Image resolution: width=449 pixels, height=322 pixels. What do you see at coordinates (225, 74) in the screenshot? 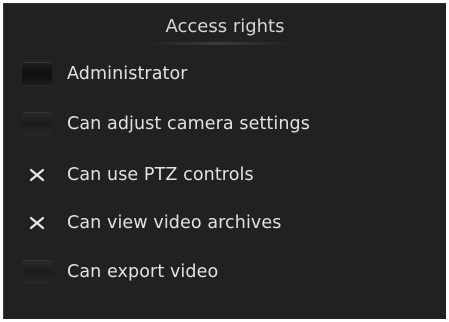
I see `right-item-administrator: Administrator` at bounding box center [225, 74].